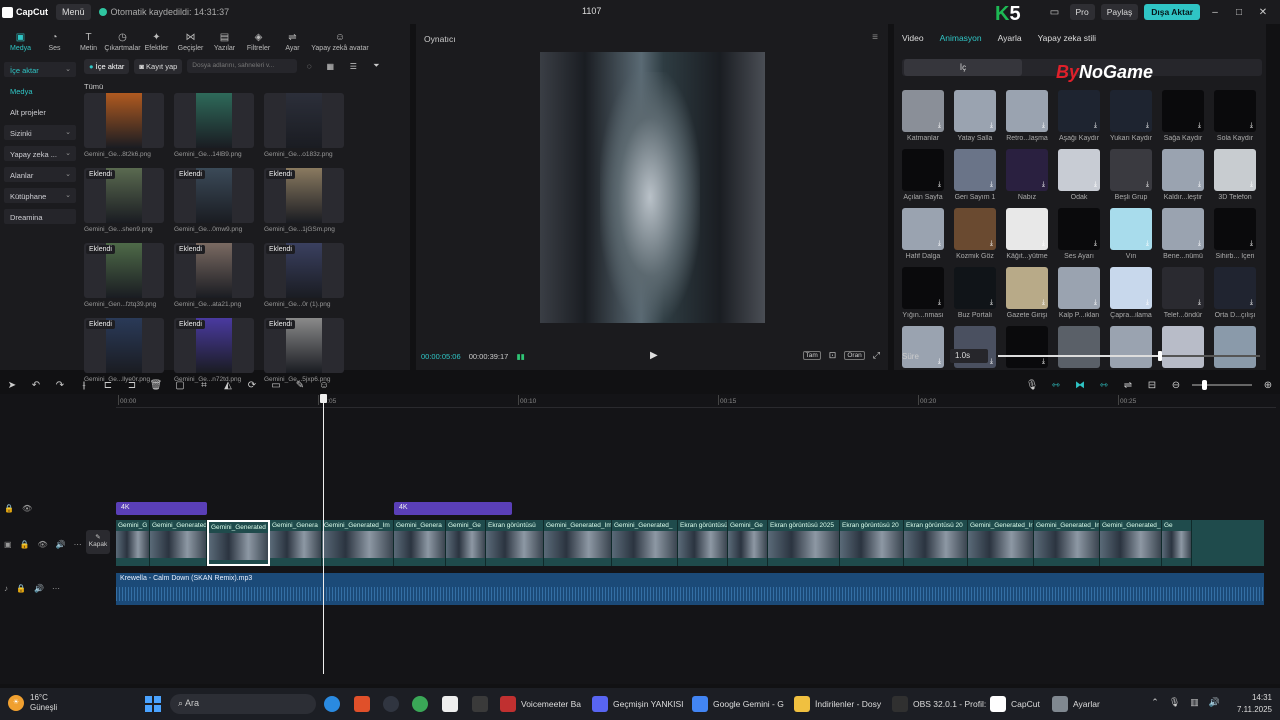  What do you see at coordinates (124, 280) in the screenshot?
I see `media-item: Eklendi Gemini_Gen...fztq39.png` at bounding box center [124, 280].